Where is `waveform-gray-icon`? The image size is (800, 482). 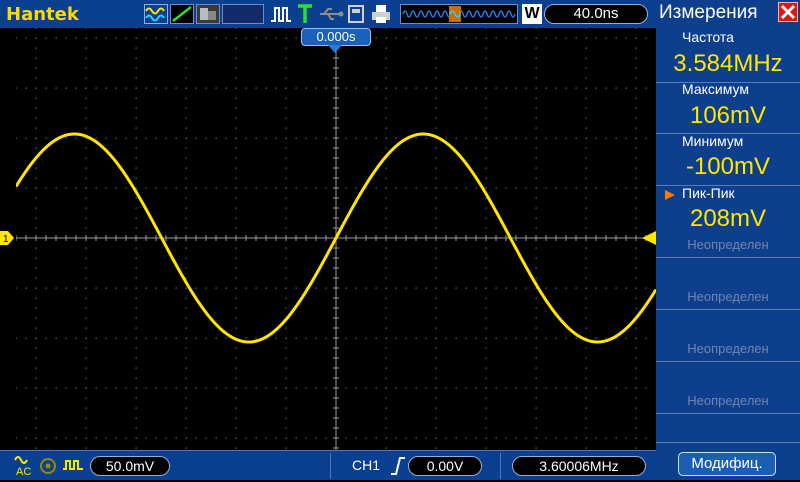
waveform-gray-icon is located at coordinates (208, 14).